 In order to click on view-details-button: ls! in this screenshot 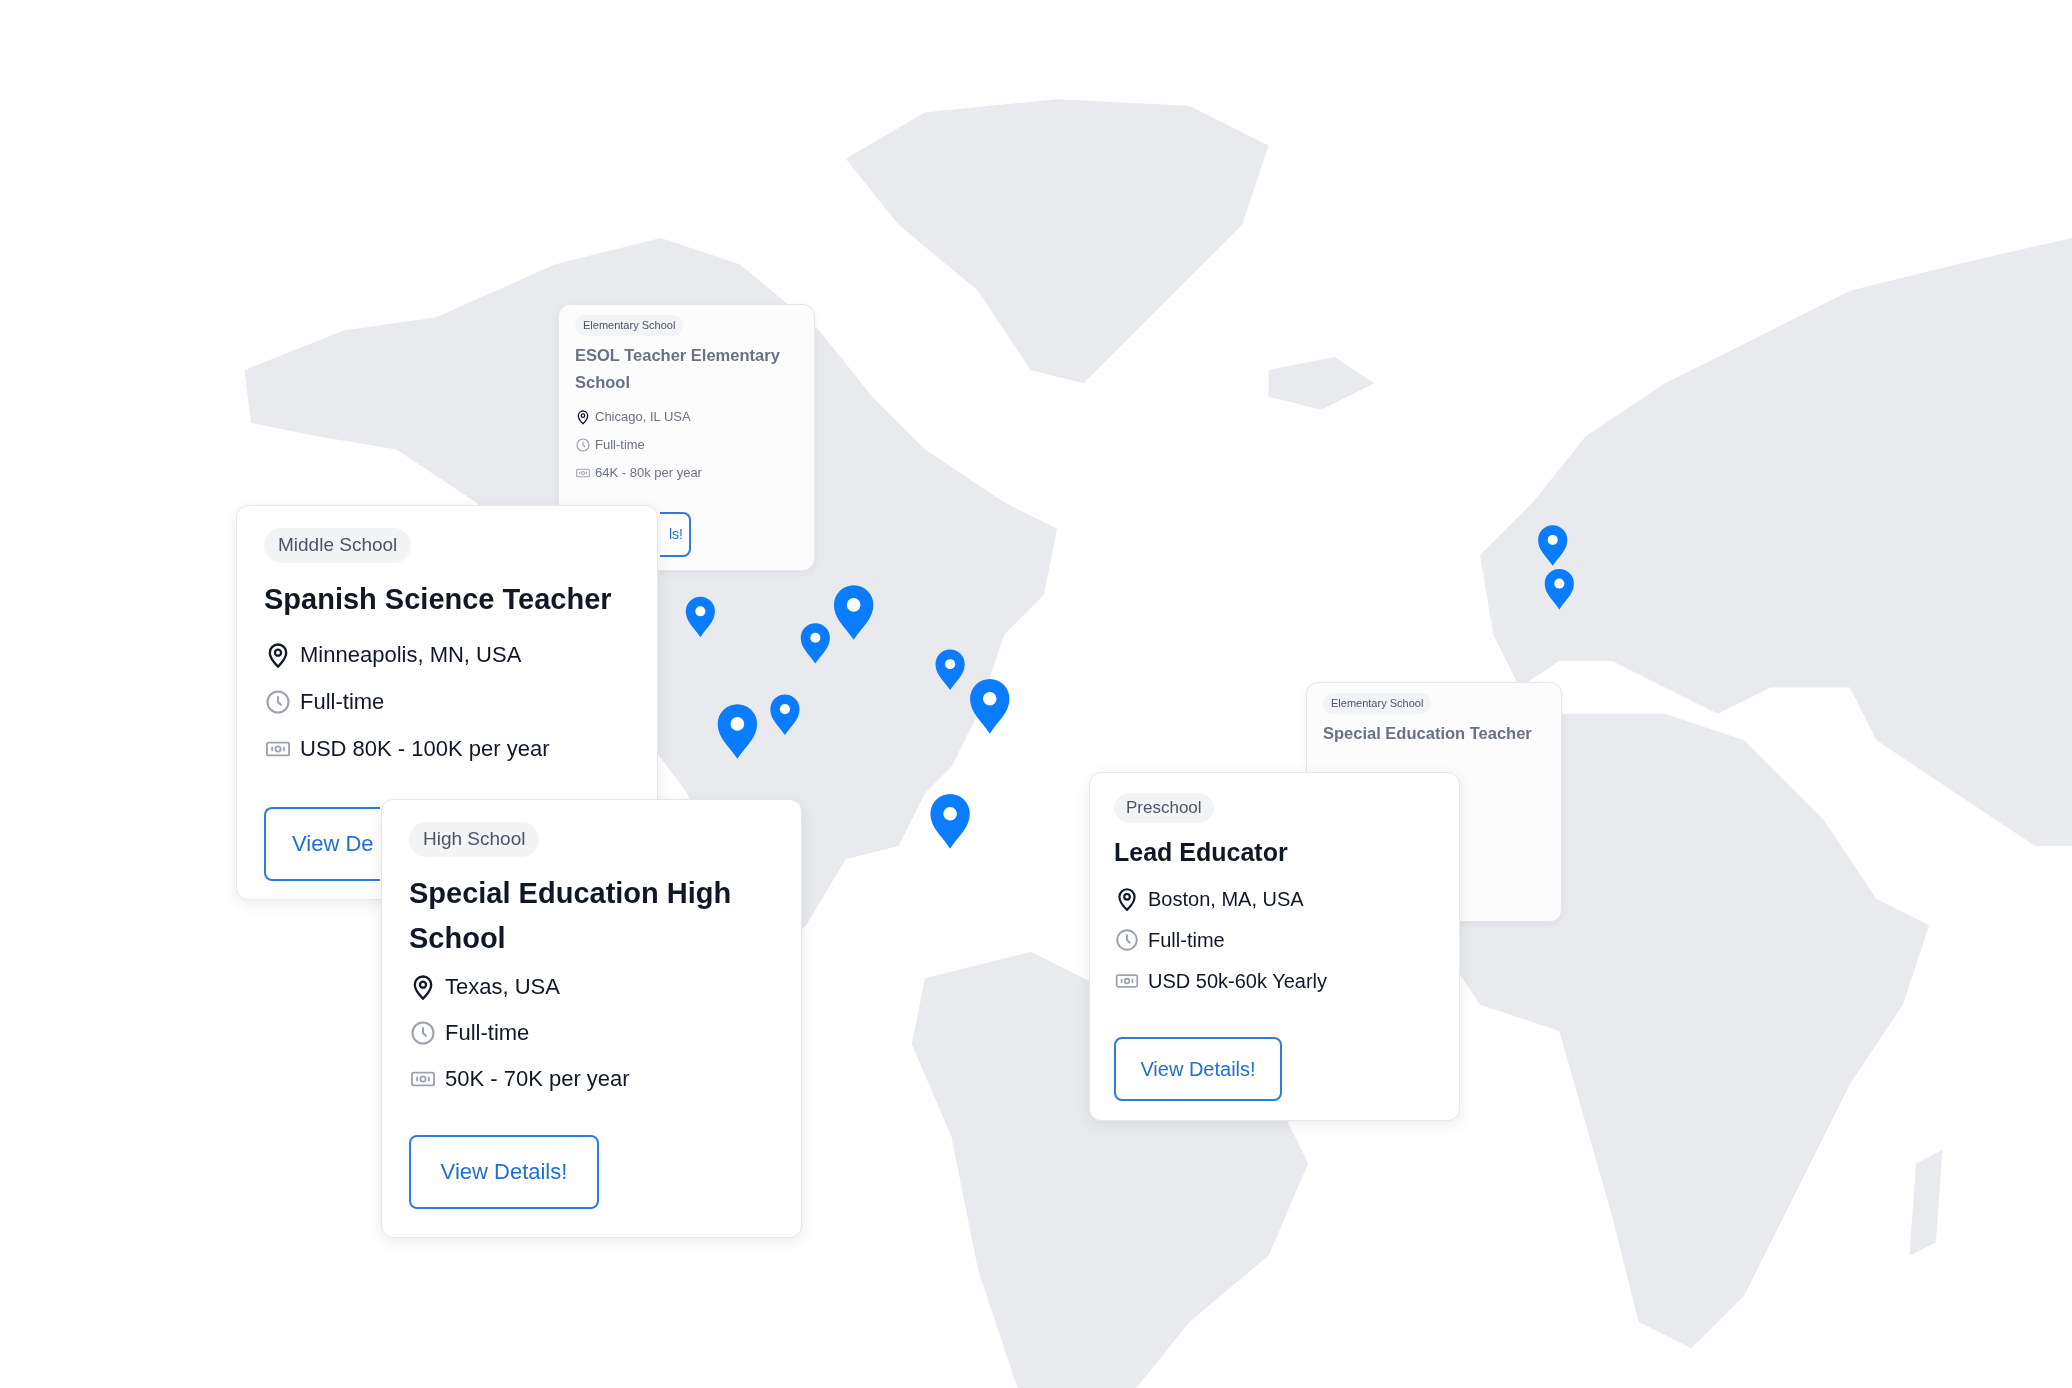, I will do `click(675, 534)`.